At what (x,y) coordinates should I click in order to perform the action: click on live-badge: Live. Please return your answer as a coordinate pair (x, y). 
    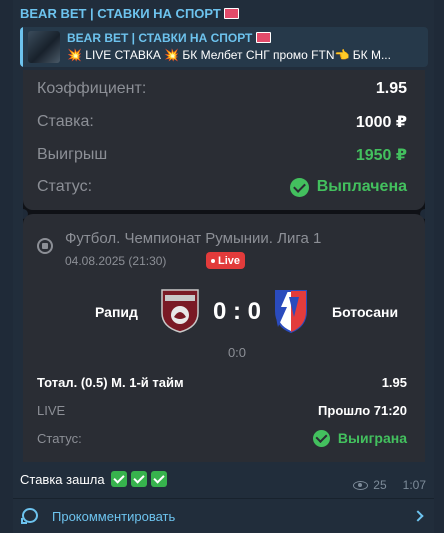
    Looking at the image, I should click on (226, 260).